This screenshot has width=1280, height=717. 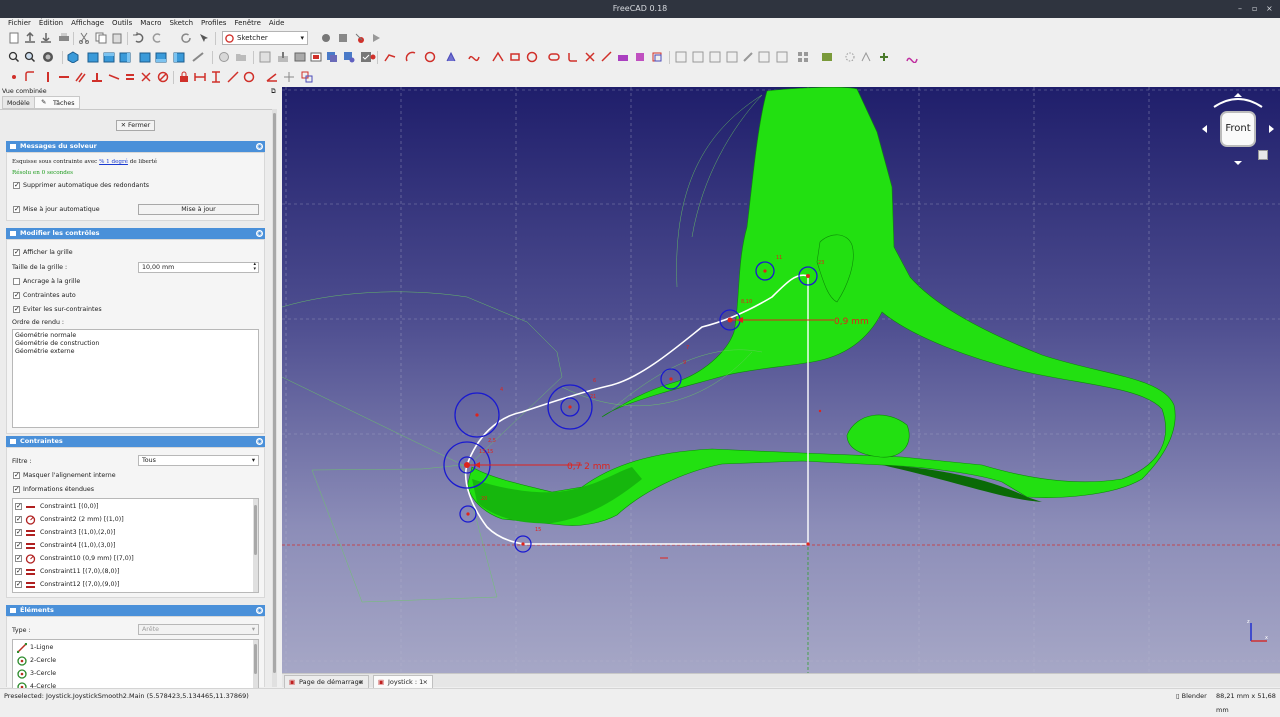 I want to click on constrain-block-icon, so click(x=163, y=77).